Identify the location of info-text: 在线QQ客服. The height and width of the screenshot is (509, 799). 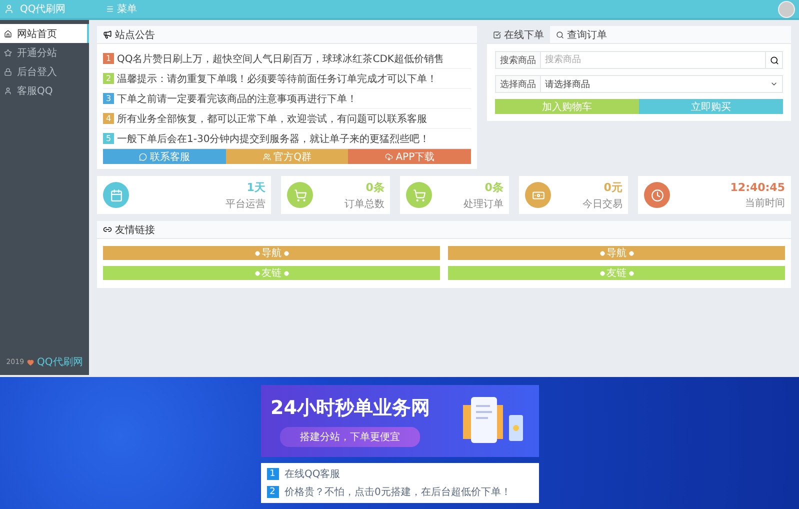
(312, 474).